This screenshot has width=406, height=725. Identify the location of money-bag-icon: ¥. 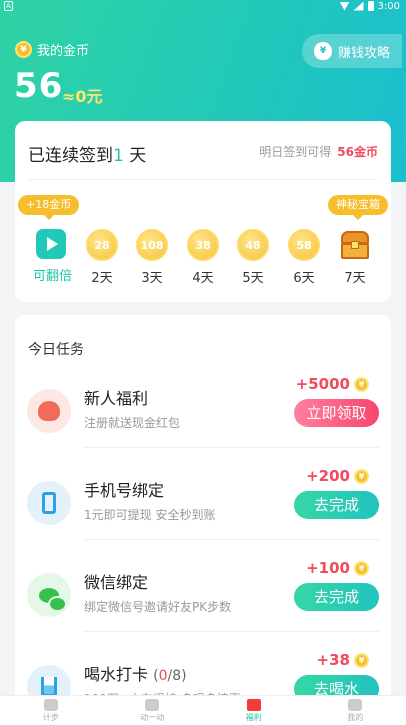
(323, 51).